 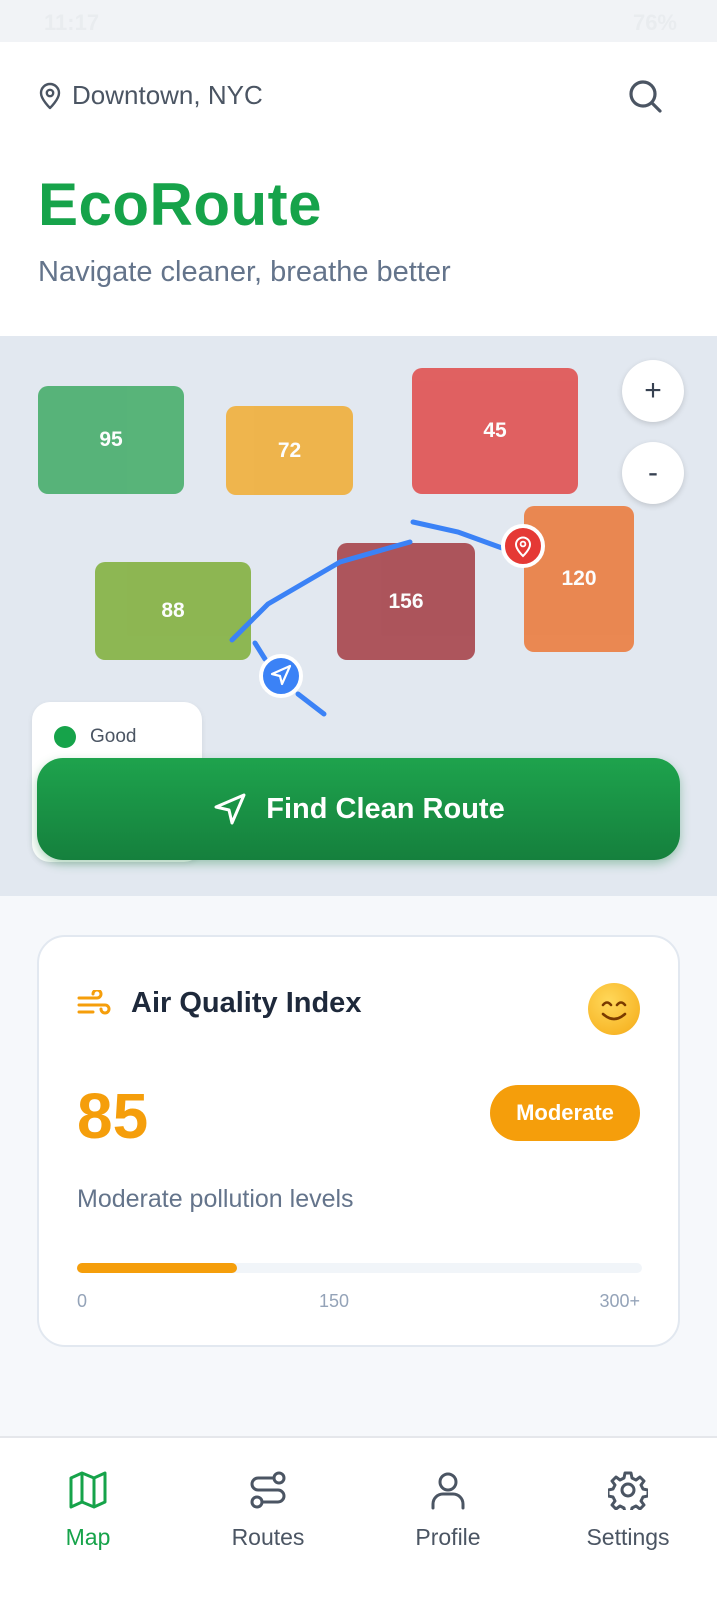 I want to click on scale-mid: 150, so click(x=334, y=1301).